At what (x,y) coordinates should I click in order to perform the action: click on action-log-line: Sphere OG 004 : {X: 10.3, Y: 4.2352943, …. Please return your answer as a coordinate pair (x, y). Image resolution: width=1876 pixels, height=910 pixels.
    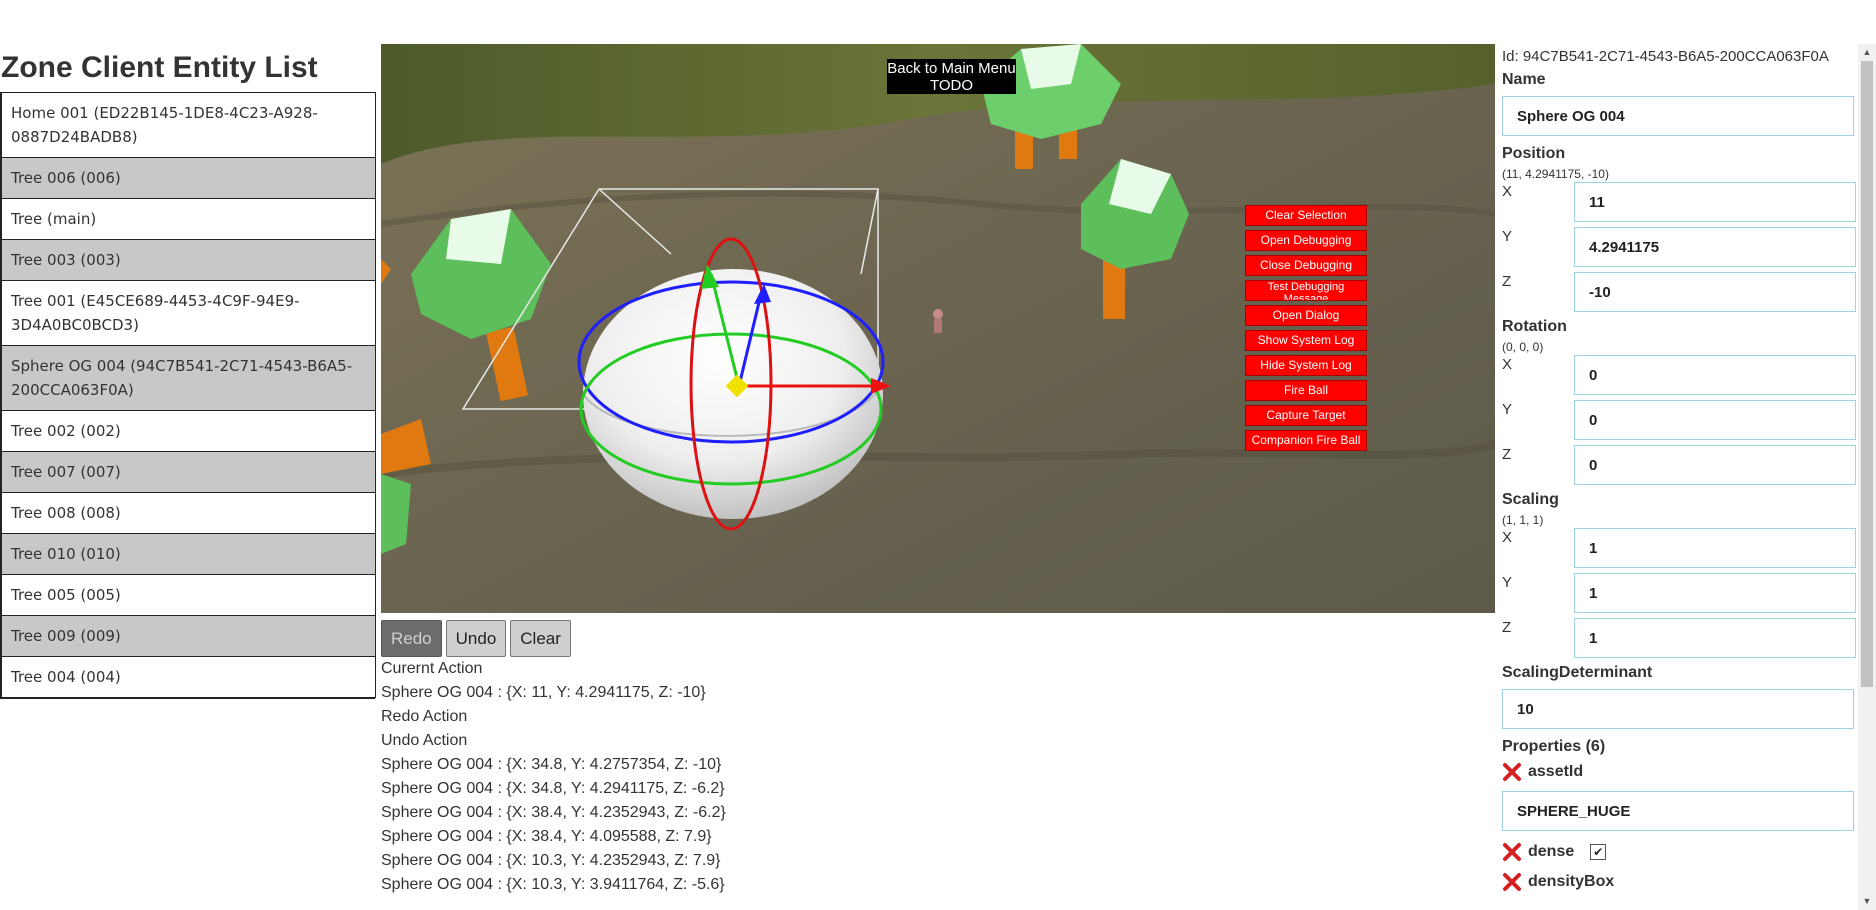
    Looking at the image, I should click on (551, 860).